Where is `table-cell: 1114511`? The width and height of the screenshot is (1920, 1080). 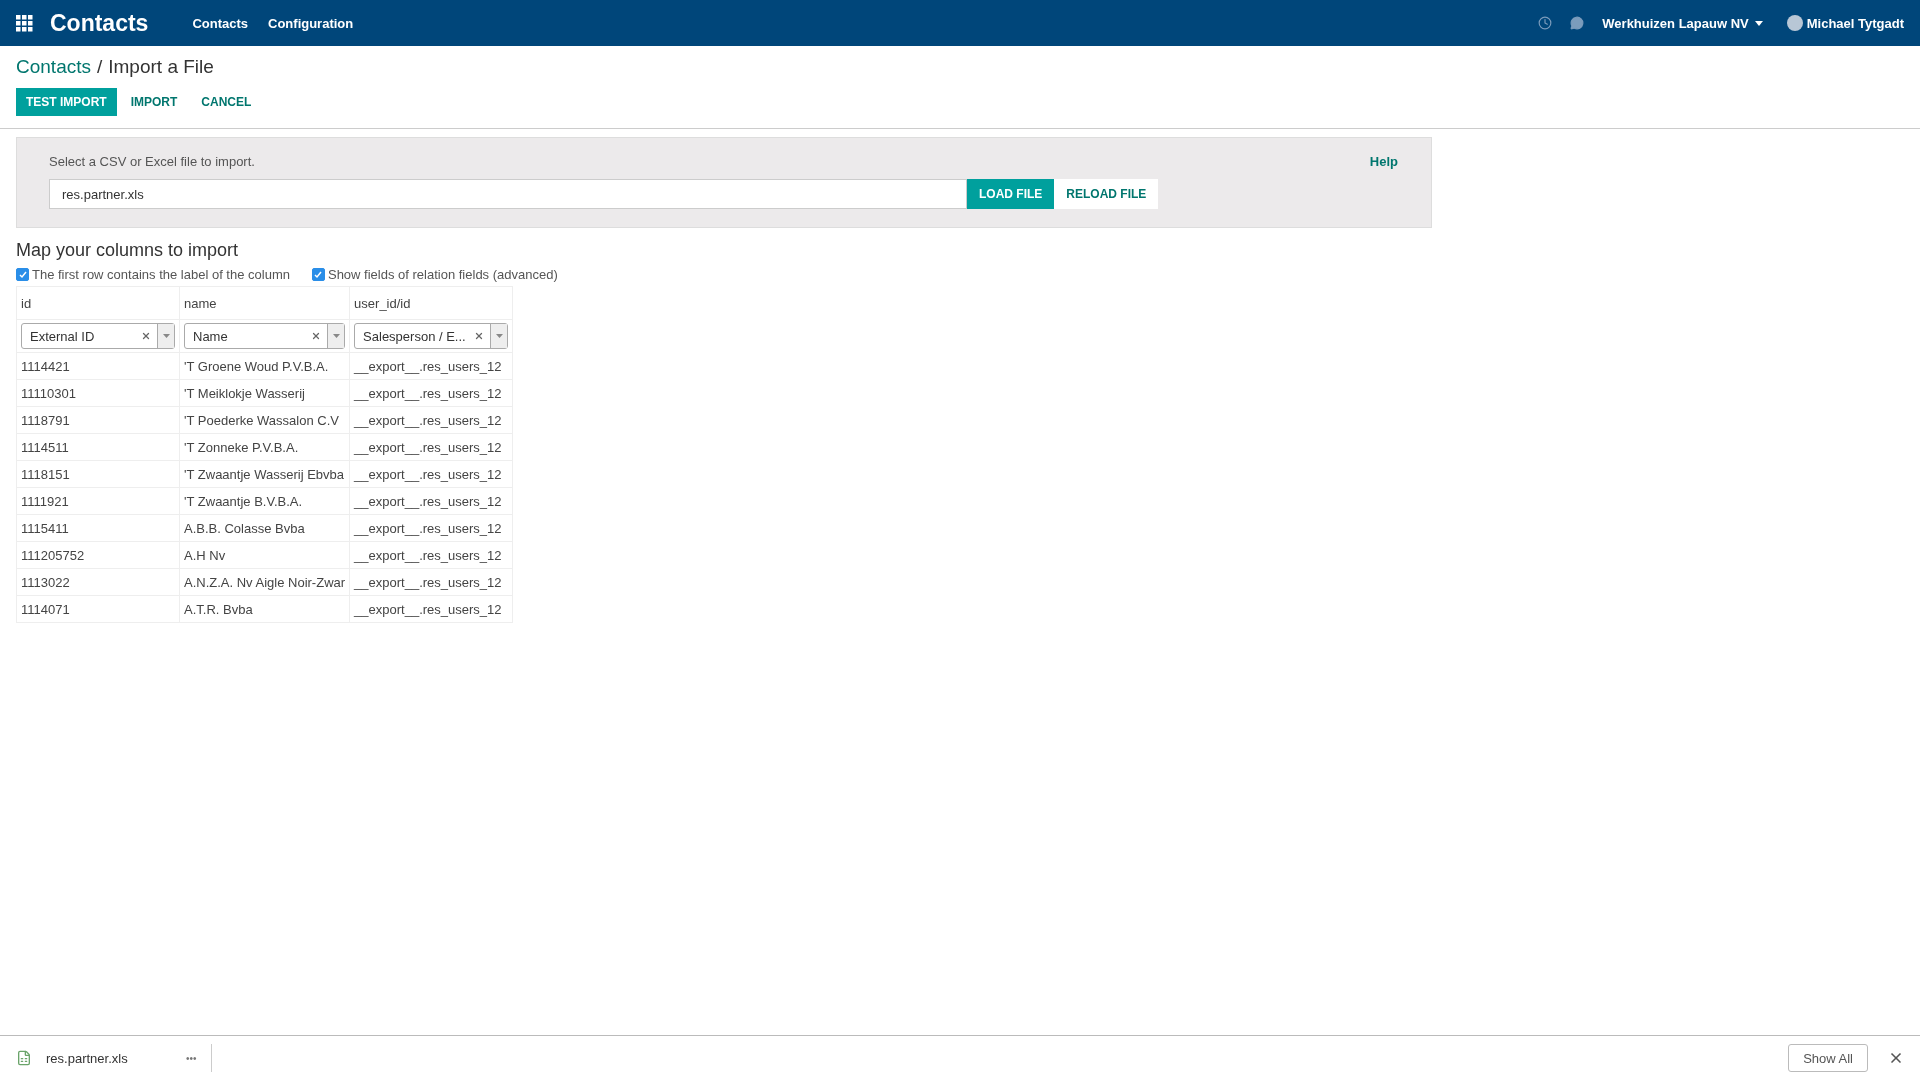 table-cell: 1114511 is located at coordinates (98, 447).